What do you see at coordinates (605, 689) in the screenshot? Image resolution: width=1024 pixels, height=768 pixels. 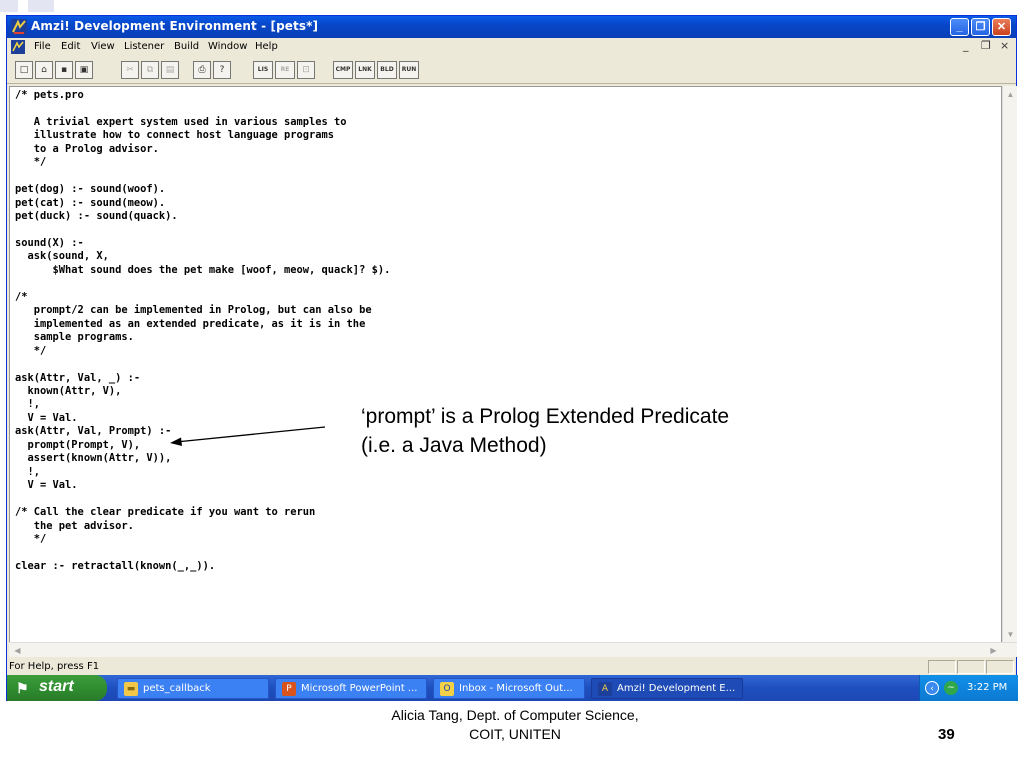 I see `amzi-icon: A` at bounding box center [605, 689].